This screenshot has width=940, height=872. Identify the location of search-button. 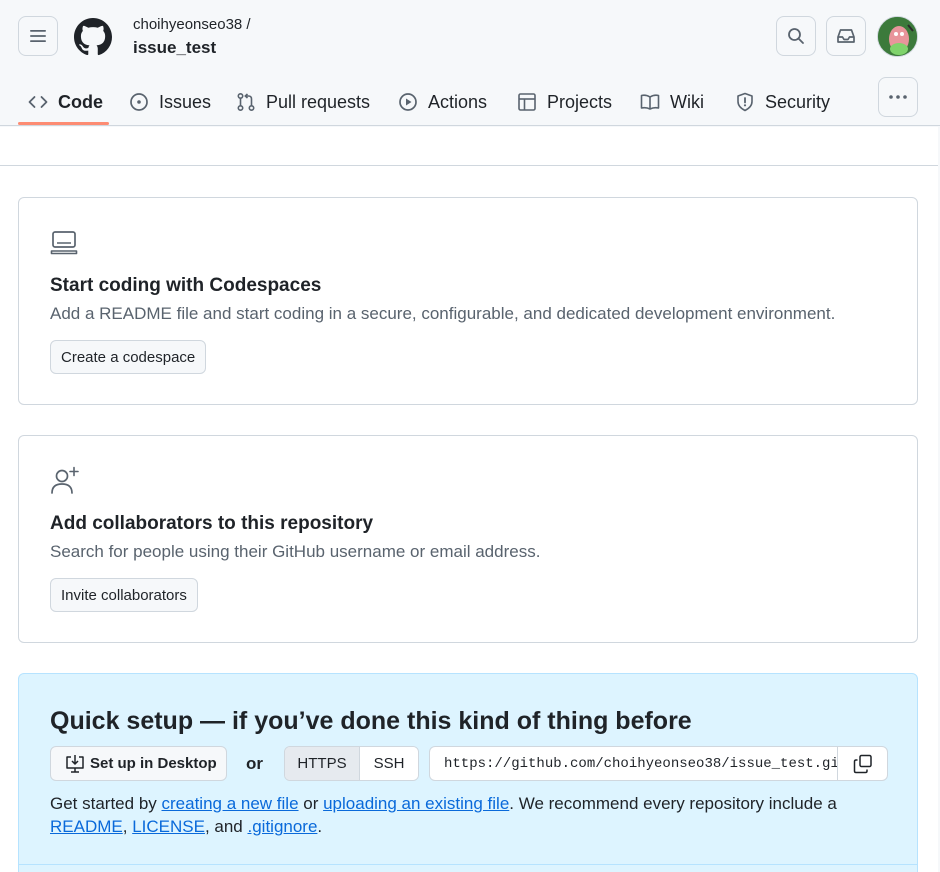
(796, 36).